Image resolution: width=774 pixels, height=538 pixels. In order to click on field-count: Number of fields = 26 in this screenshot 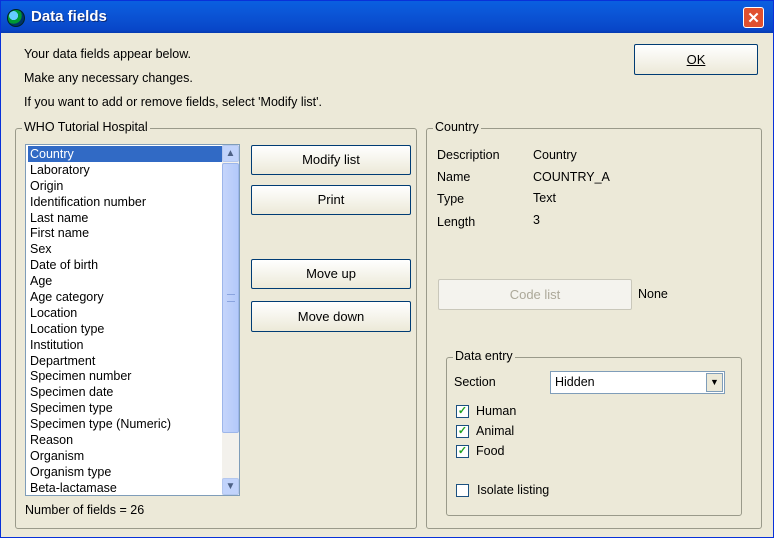, I will do `click(85, 510)`.